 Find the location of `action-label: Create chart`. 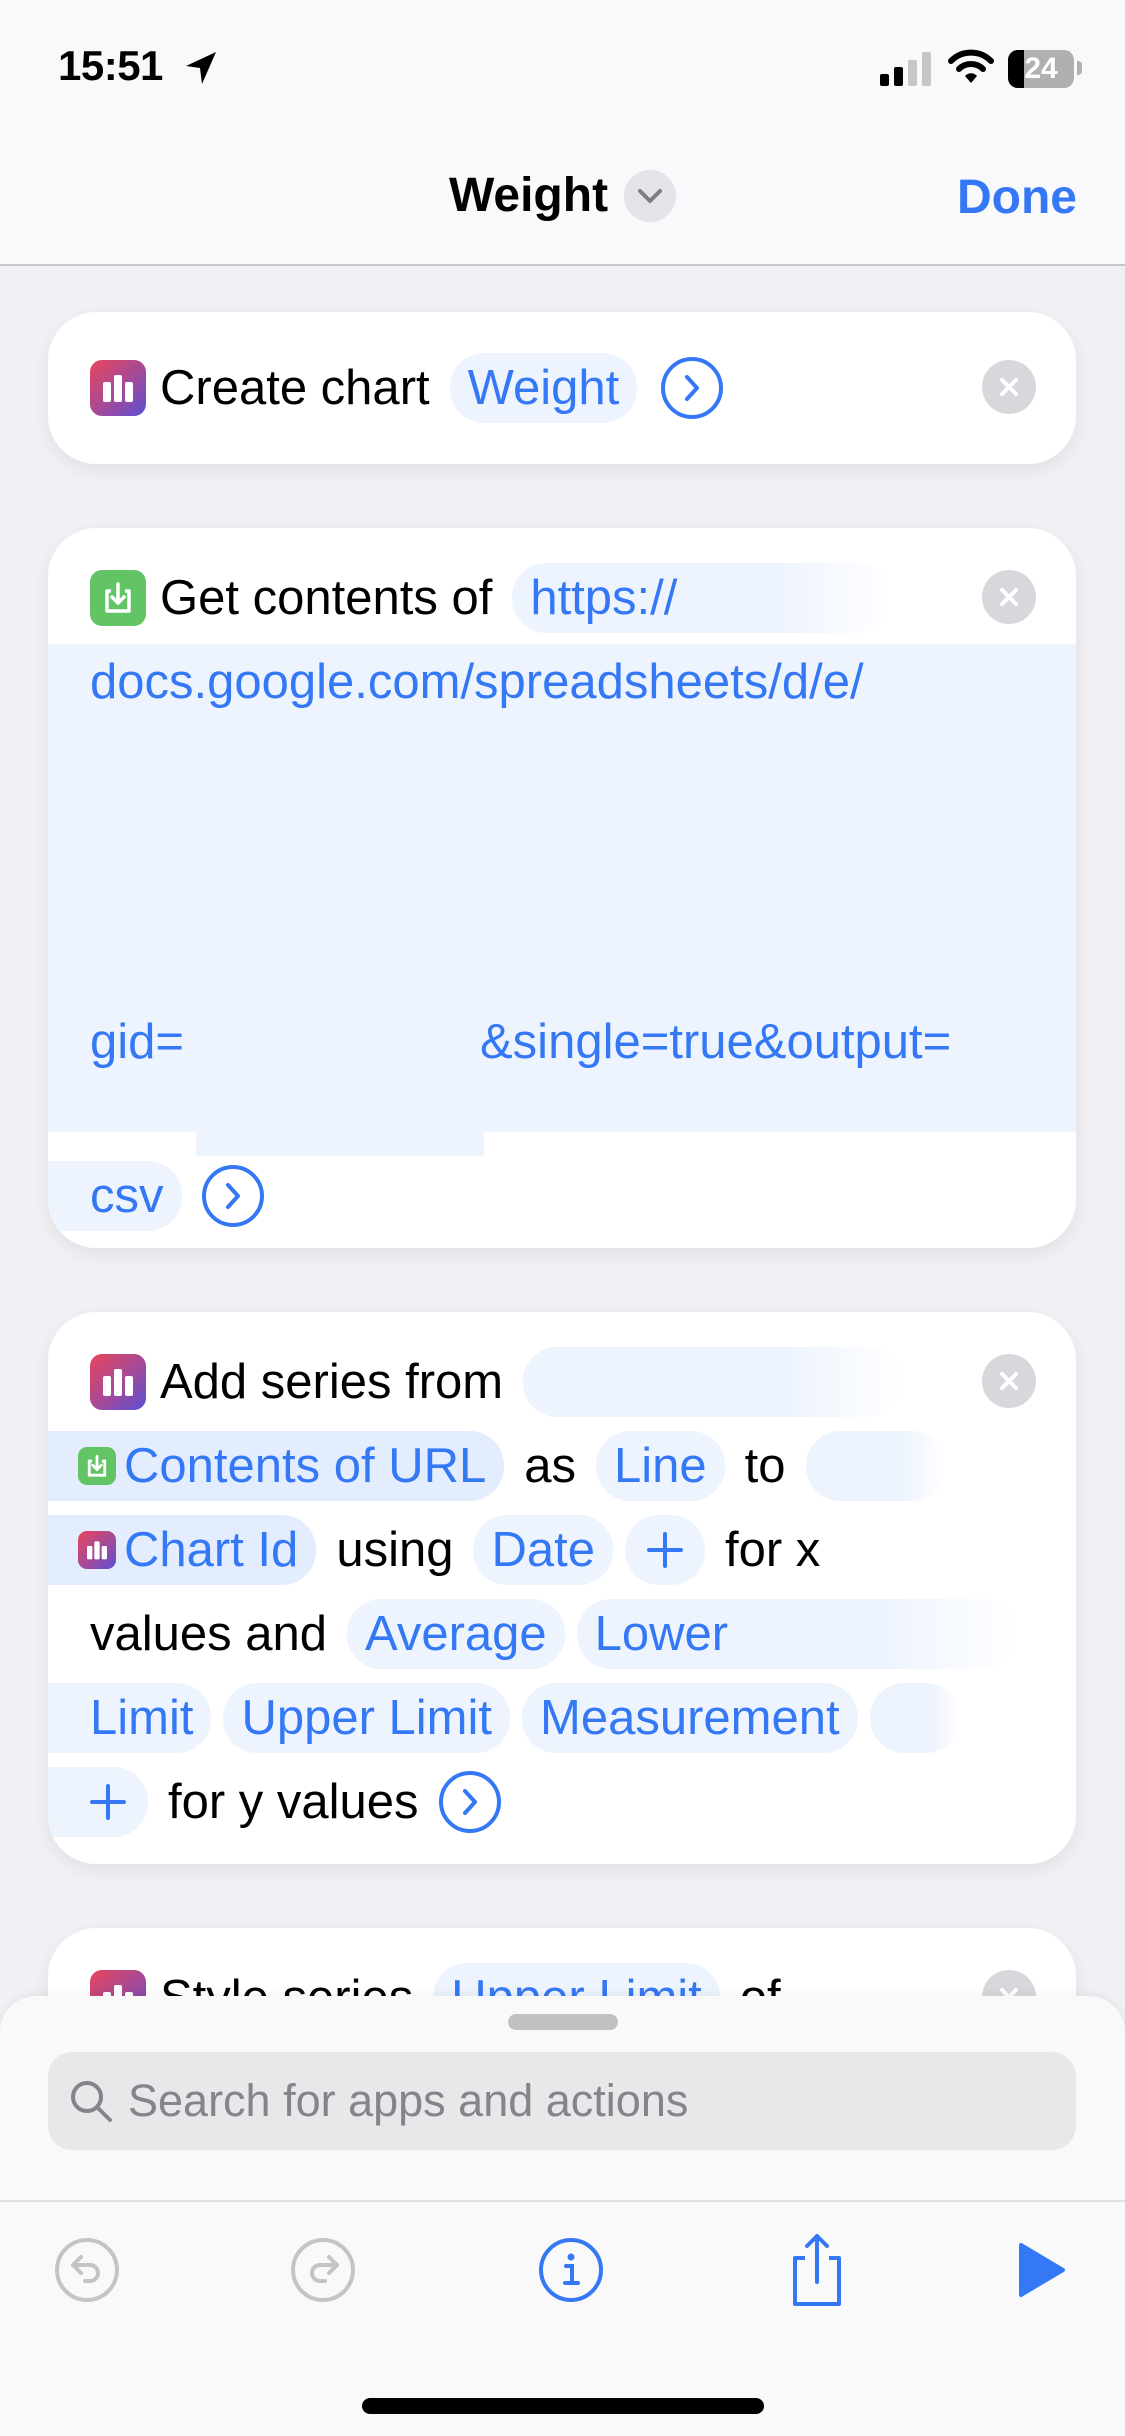

action-label: Create chart is located at coordinates (295, 388).